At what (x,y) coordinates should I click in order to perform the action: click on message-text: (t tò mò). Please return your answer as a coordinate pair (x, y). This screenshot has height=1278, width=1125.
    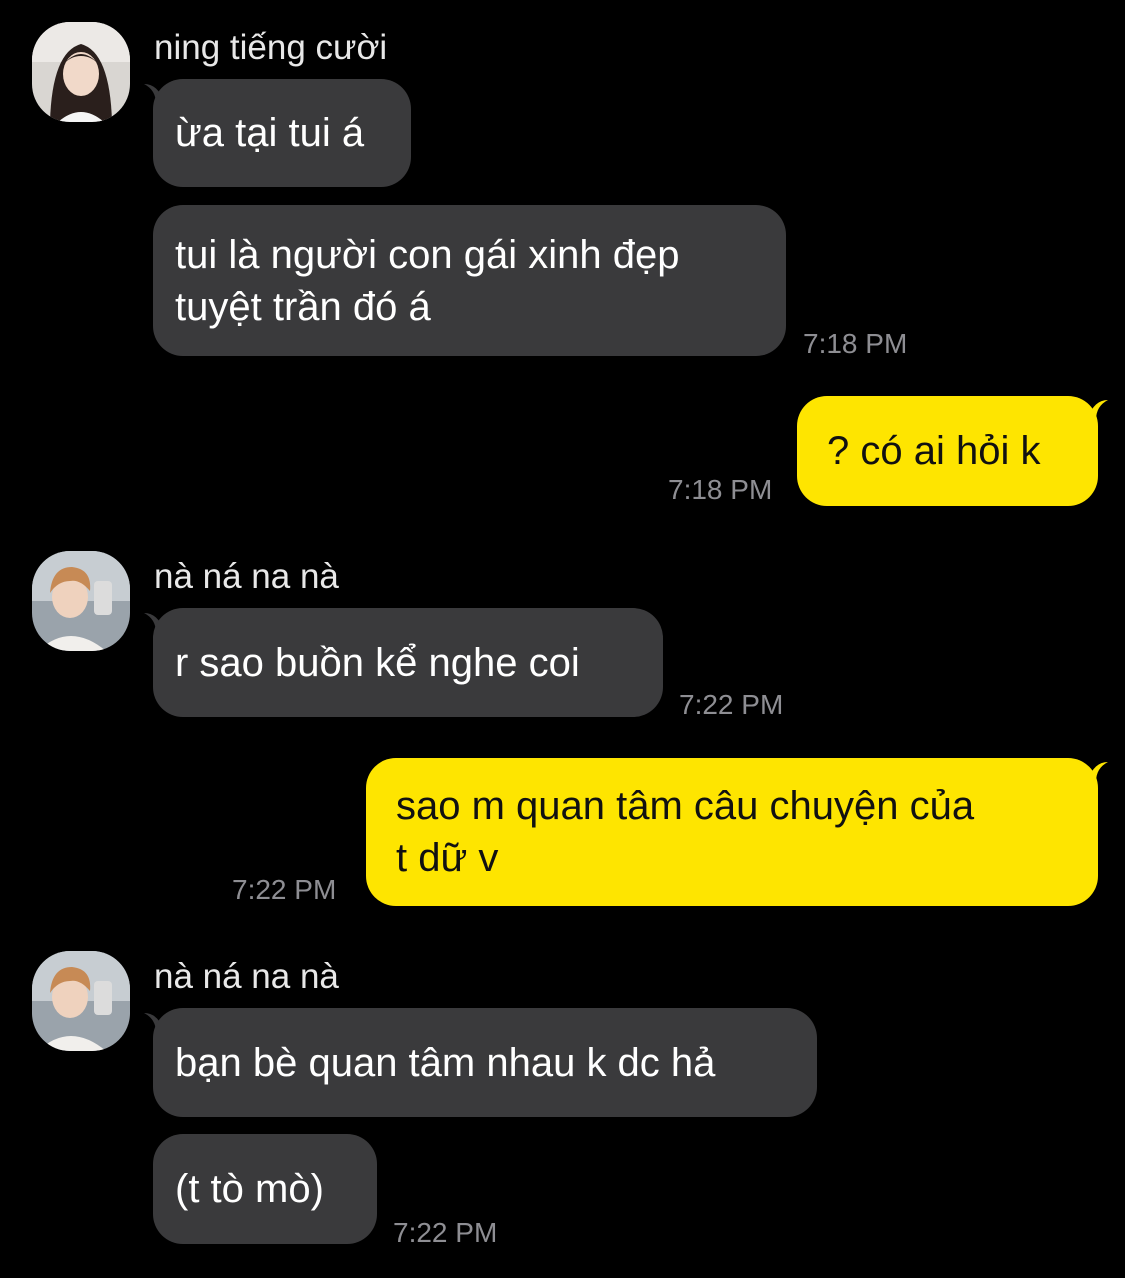
    Looking at the image, I should click on (249, 1189).